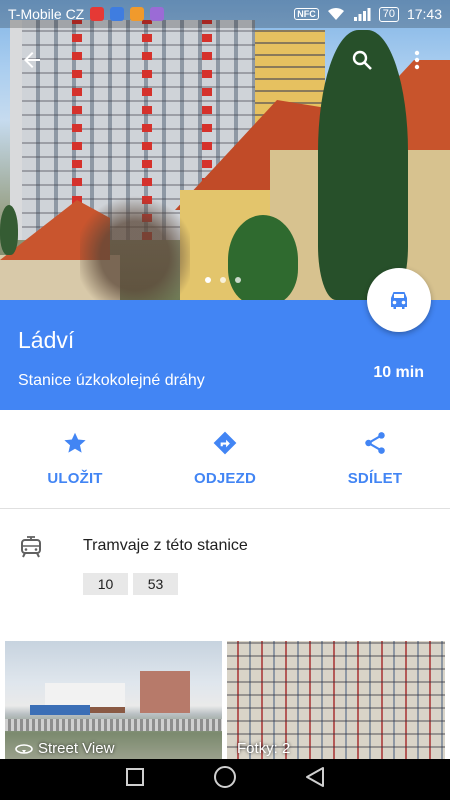 Image resolution: width=450 pixels, height=800 pixels. What do you see at coordinates (225, 14) in the screenshot?
I see `status-bar: T-Mobile CZ NFC 70 17:43` at bounding box center [225, 14].